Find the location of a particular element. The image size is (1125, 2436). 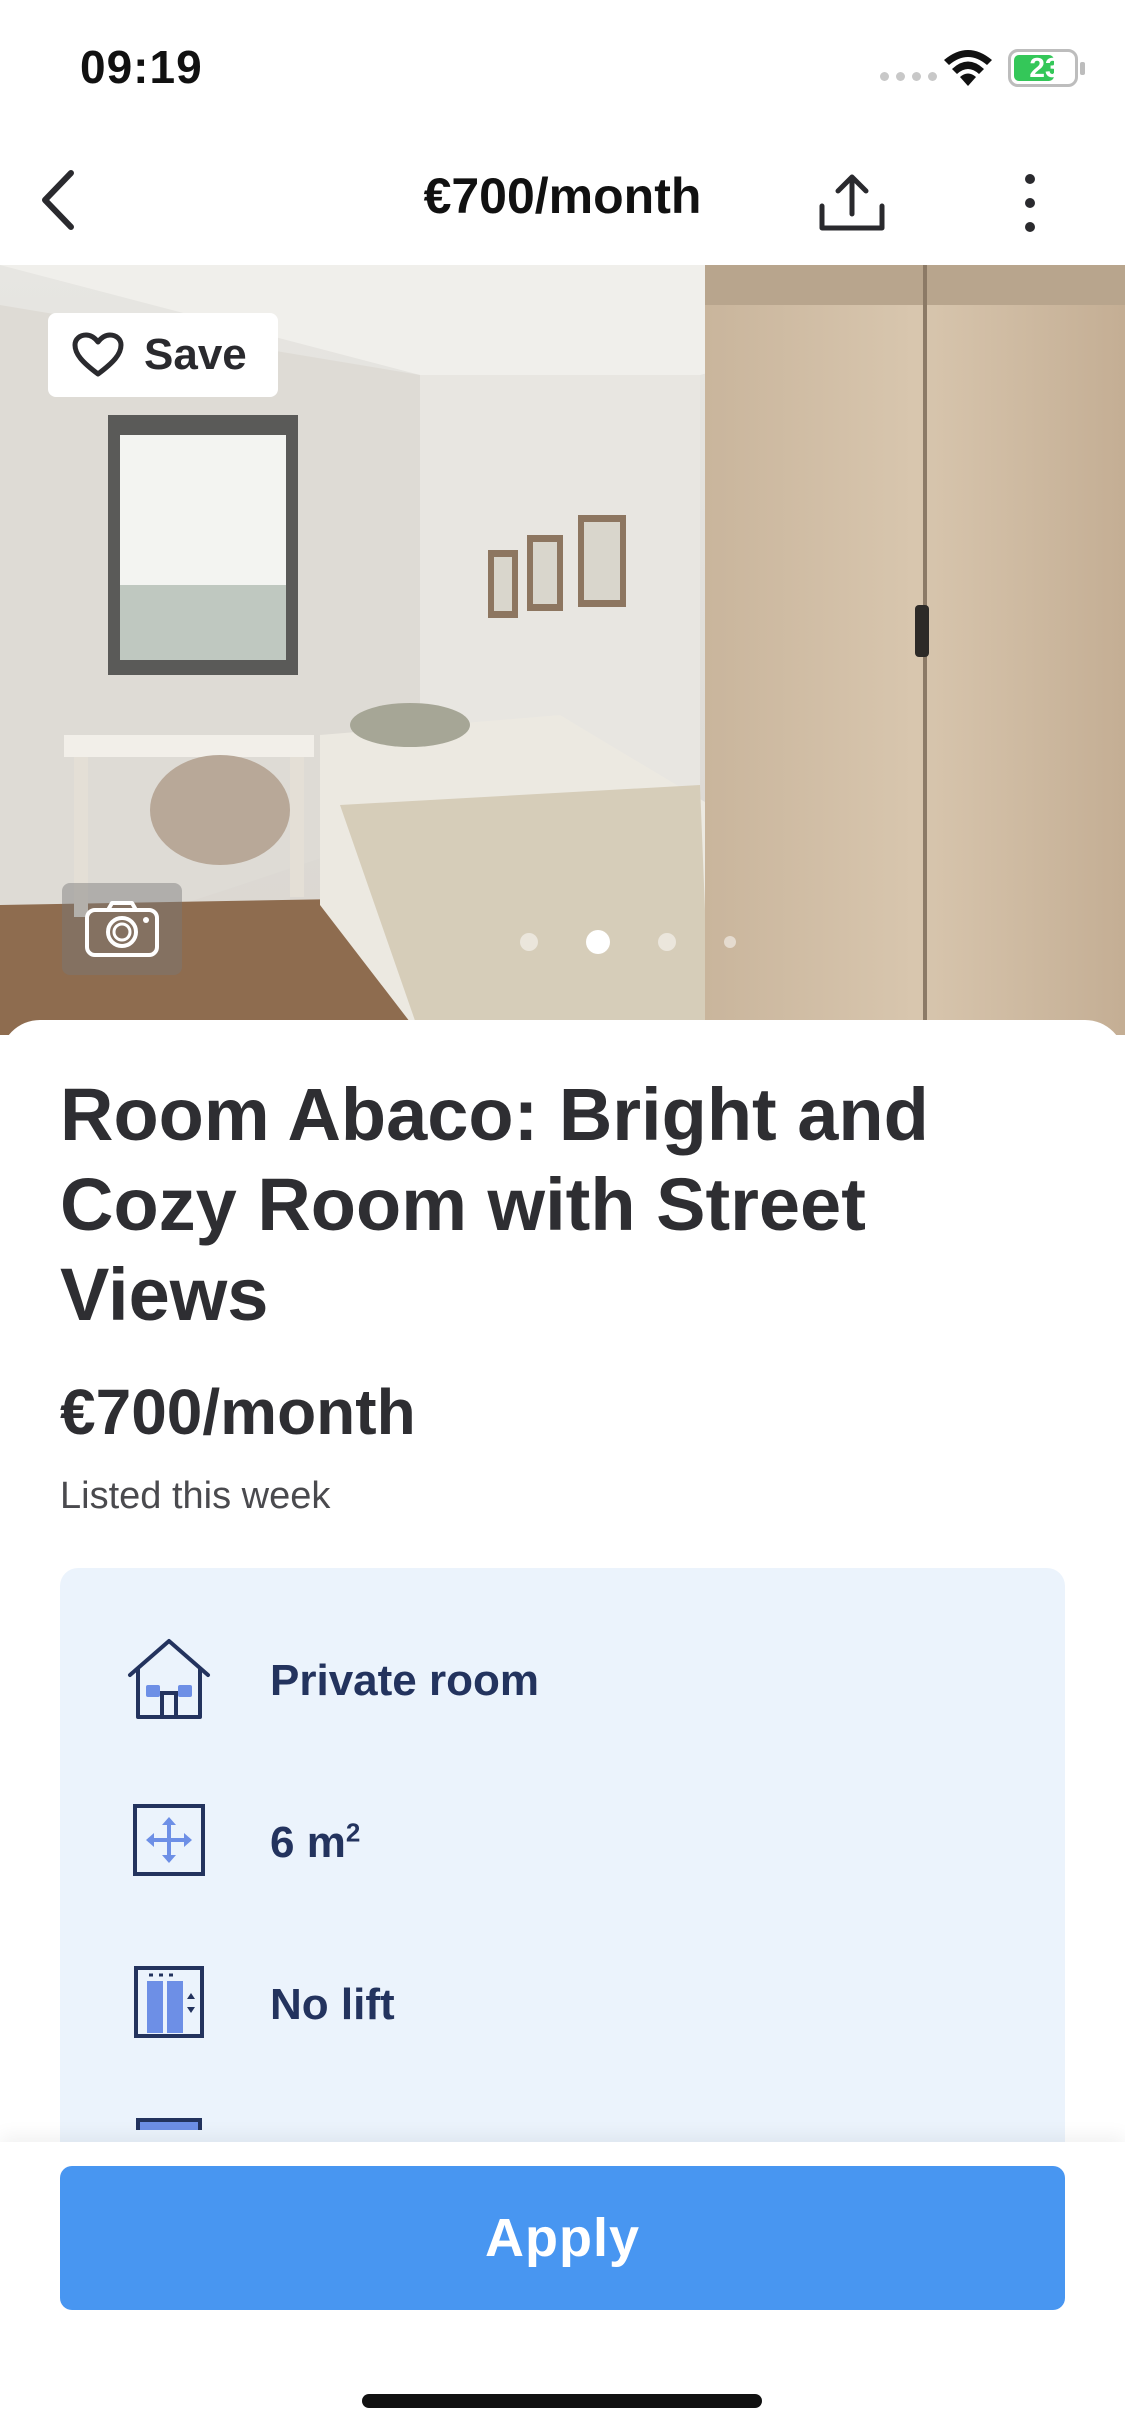

listing-price: €700/month is located at coordinates (238, 1412).